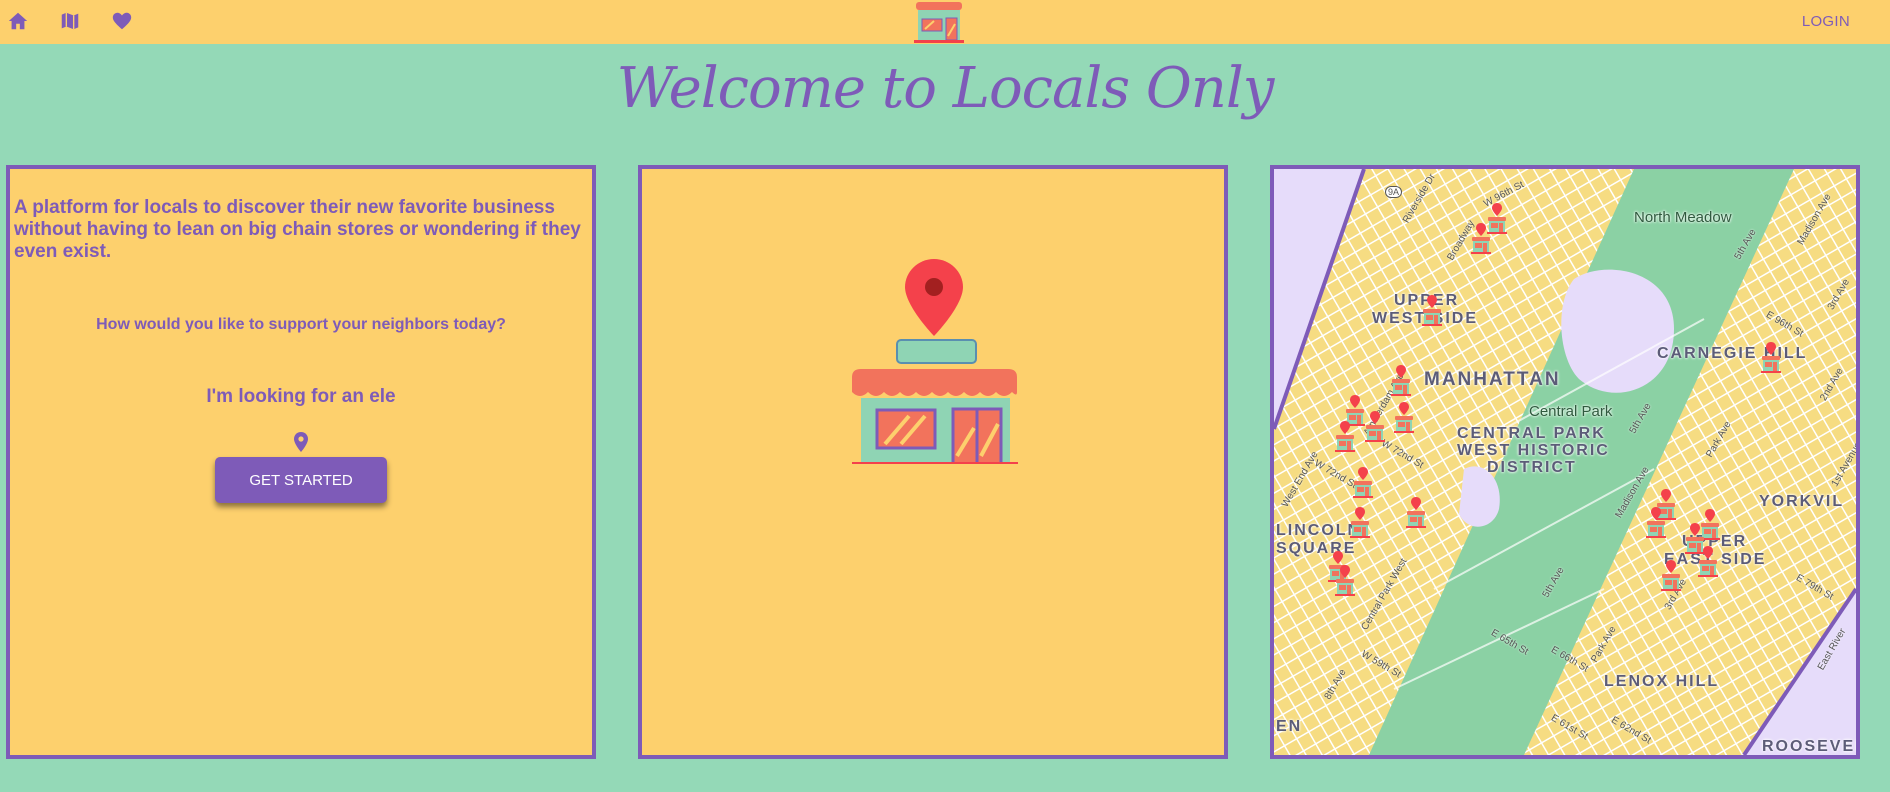 Image resolution: width=1890 pixels, height=792 pixels. I want to click on map-area-label: MANHATTAN, so click(1492, 379).